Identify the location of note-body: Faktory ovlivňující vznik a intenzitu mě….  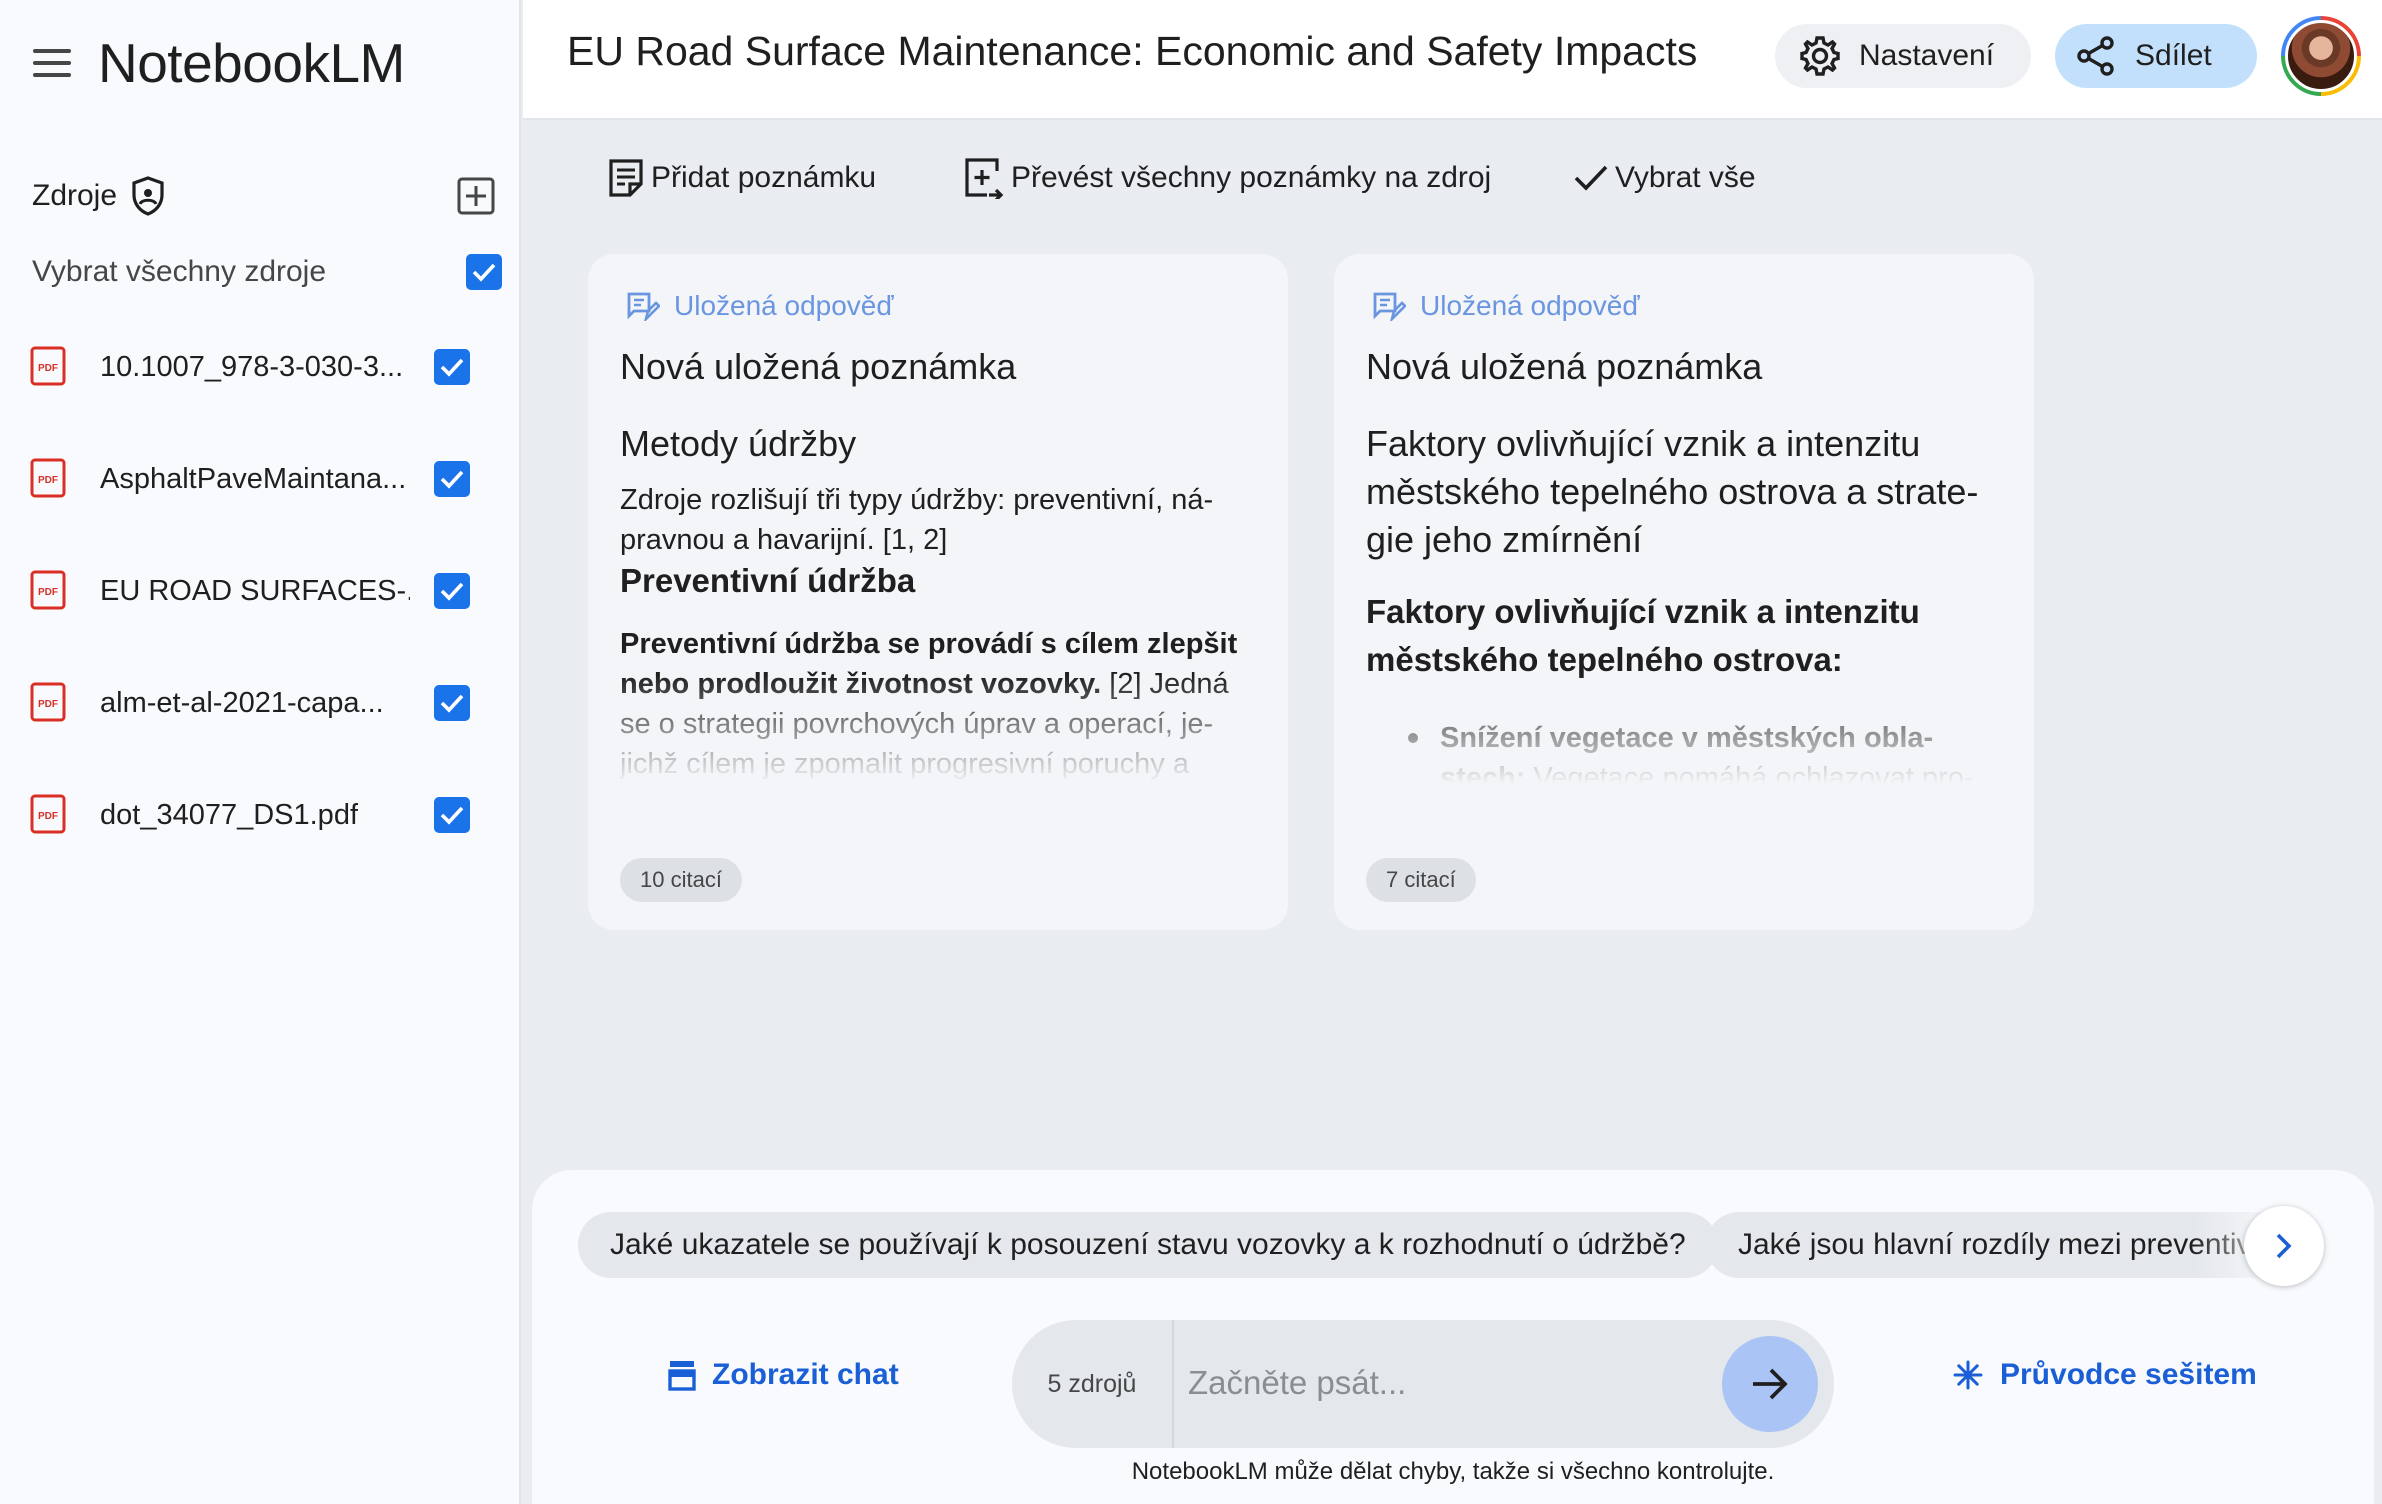
(1686, 602).